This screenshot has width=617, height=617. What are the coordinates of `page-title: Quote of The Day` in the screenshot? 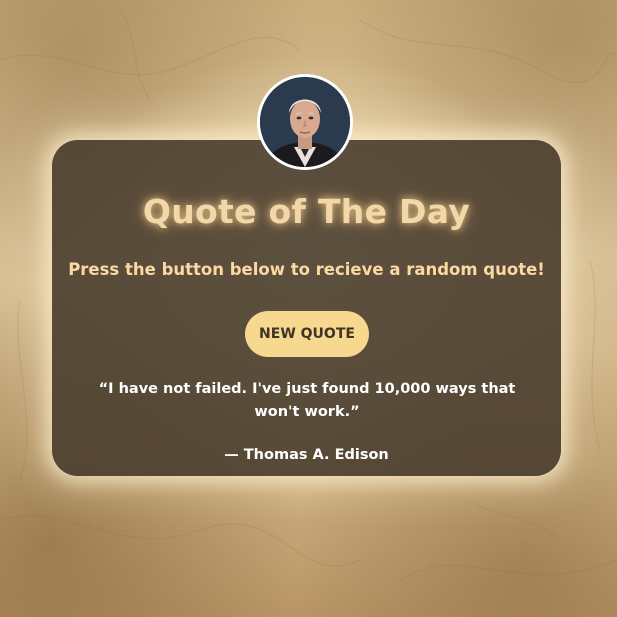 It's located at (306, 211).